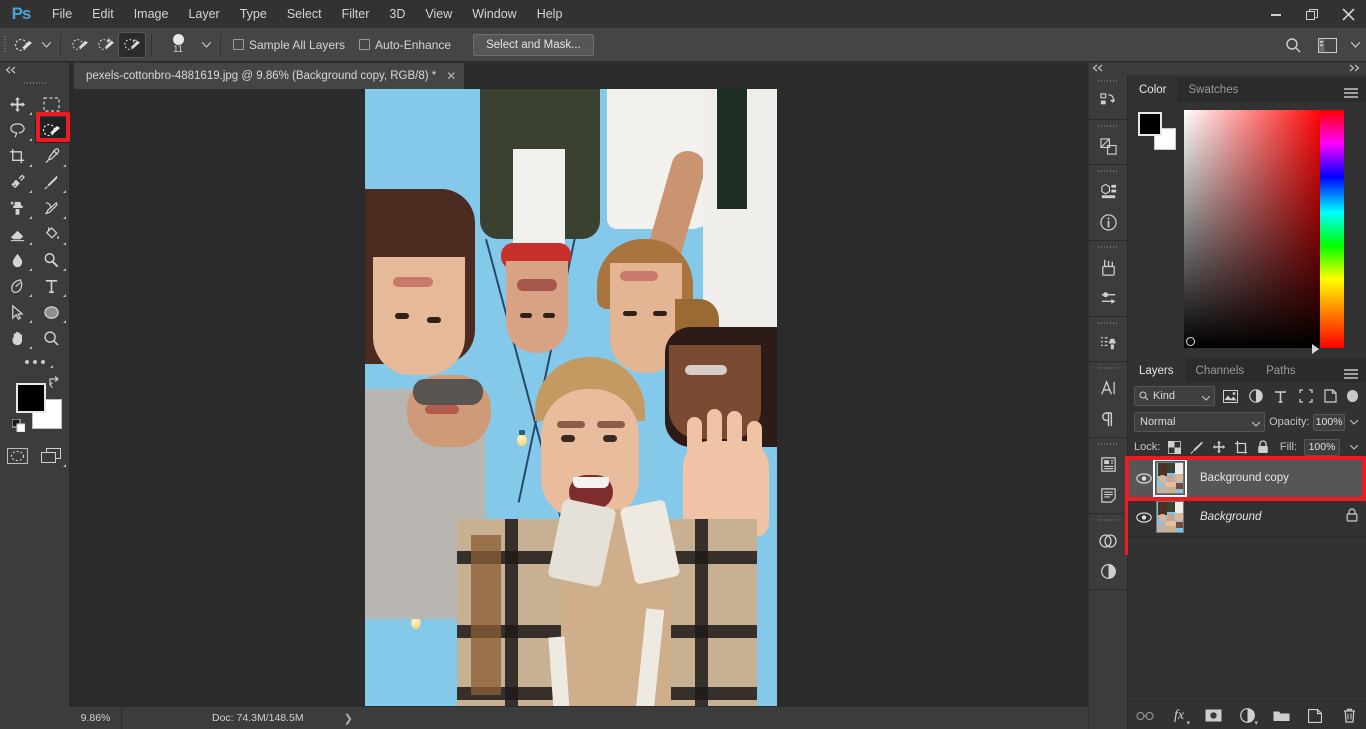 This screenshot has height=729, width=1366. I want to click on menu-file: File, so click(62, 14).